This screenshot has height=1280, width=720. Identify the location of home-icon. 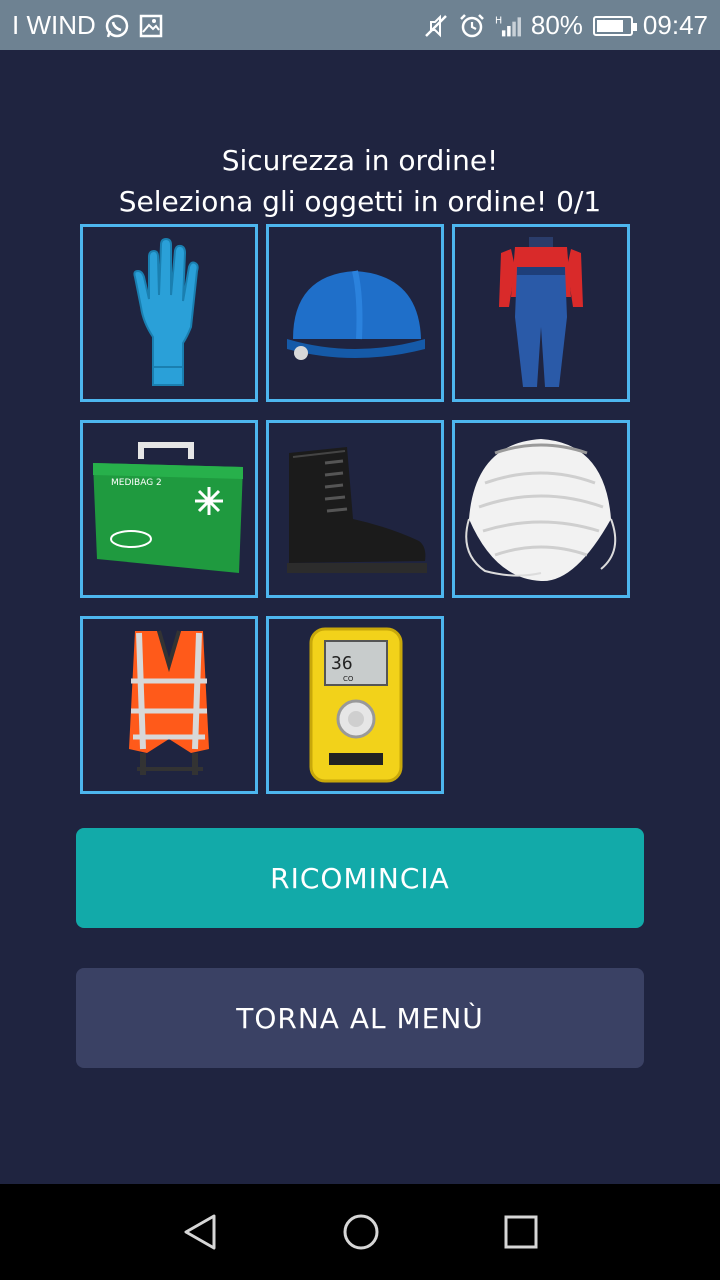
(361, 1232).